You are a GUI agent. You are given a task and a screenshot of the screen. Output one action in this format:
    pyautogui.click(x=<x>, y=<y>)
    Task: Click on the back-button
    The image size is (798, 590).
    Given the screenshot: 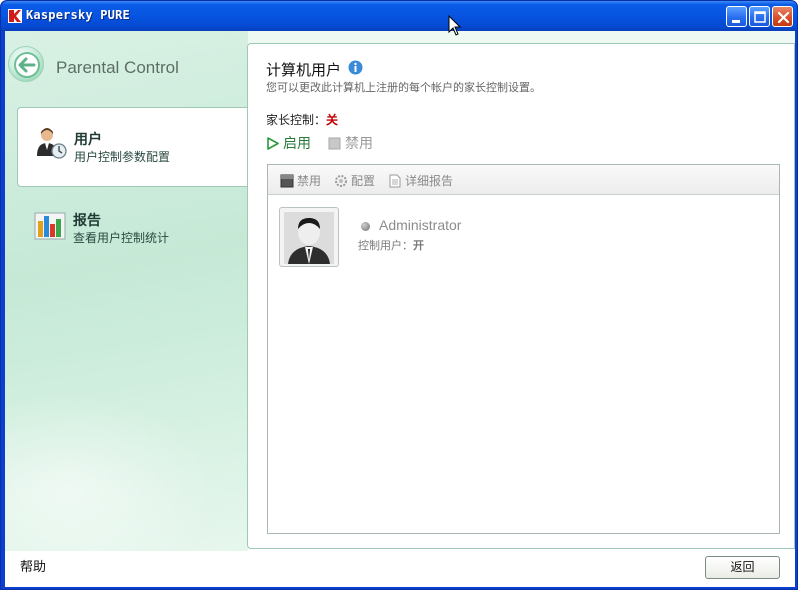 What is the action you would take?
    pyautogui.click(x=26, y=64)
    